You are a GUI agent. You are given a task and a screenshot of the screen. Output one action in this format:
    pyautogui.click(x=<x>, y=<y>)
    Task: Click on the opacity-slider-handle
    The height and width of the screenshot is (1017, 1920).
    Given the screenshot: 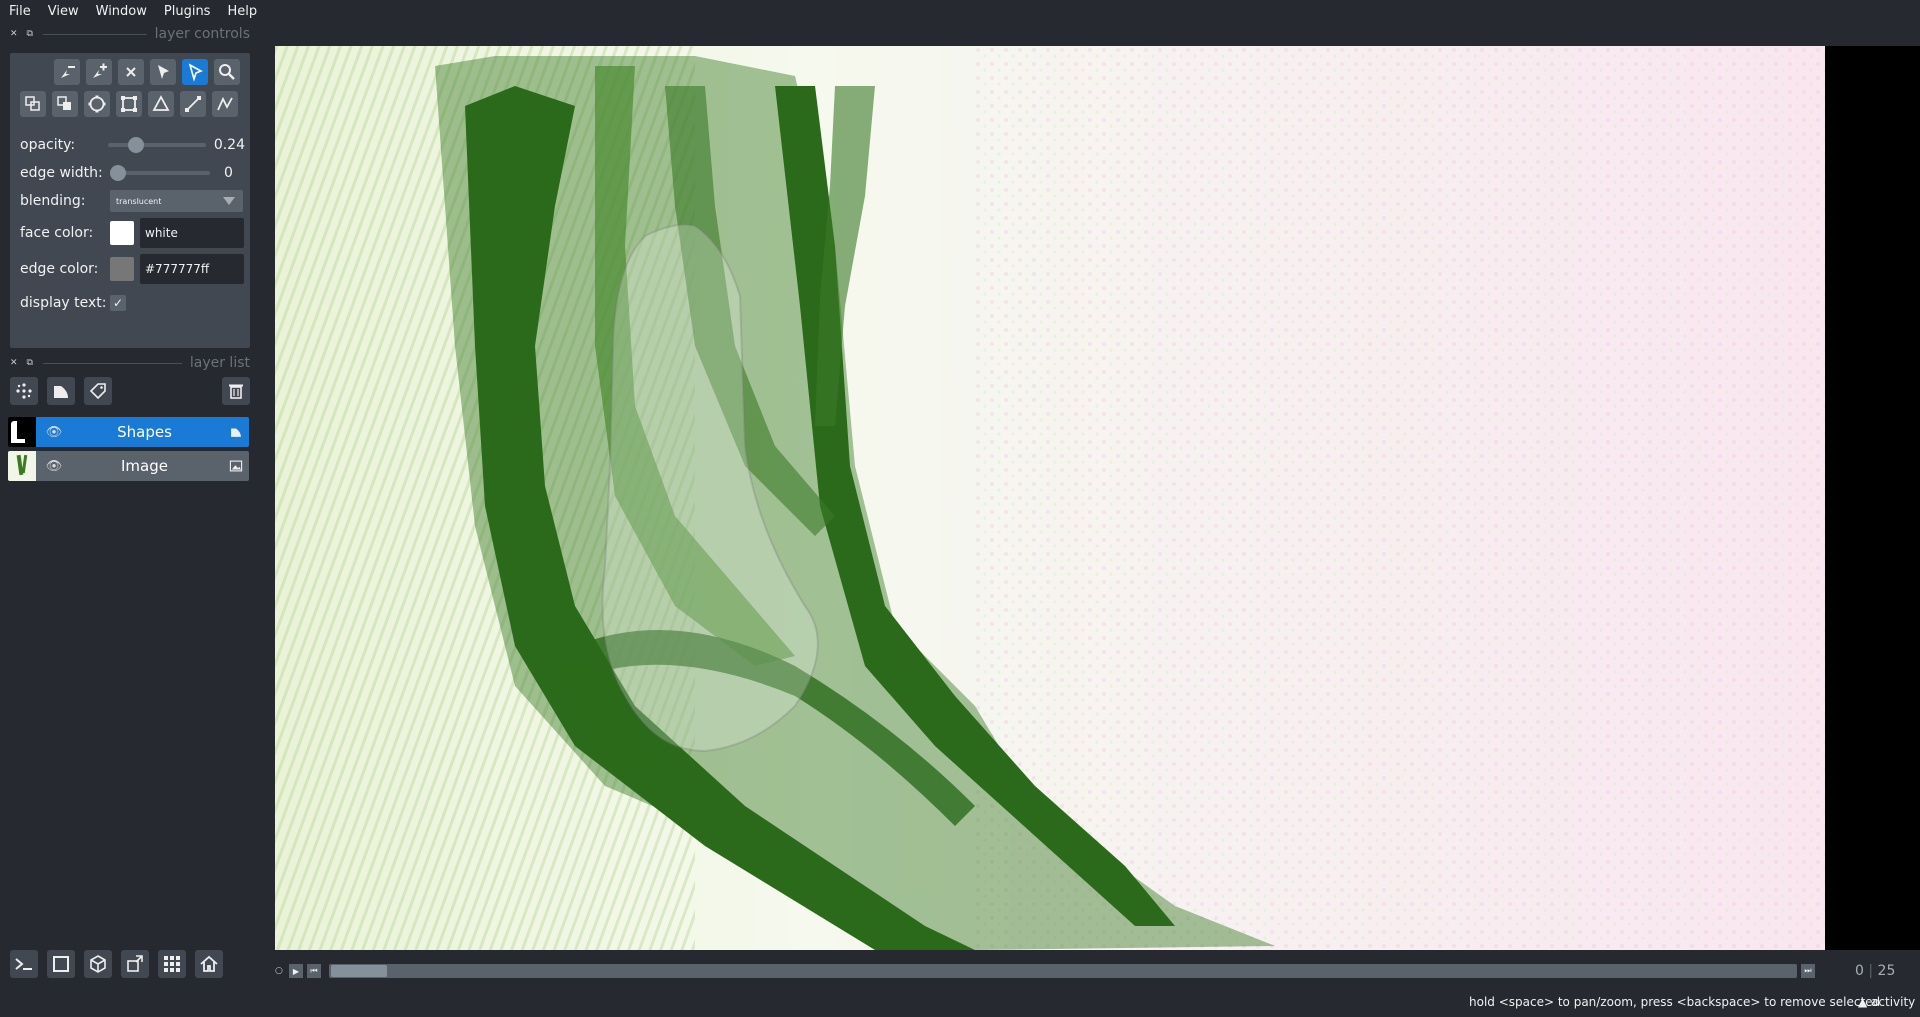 What is the action you would take?
    pyautogui.click(x=136, y=145)
    